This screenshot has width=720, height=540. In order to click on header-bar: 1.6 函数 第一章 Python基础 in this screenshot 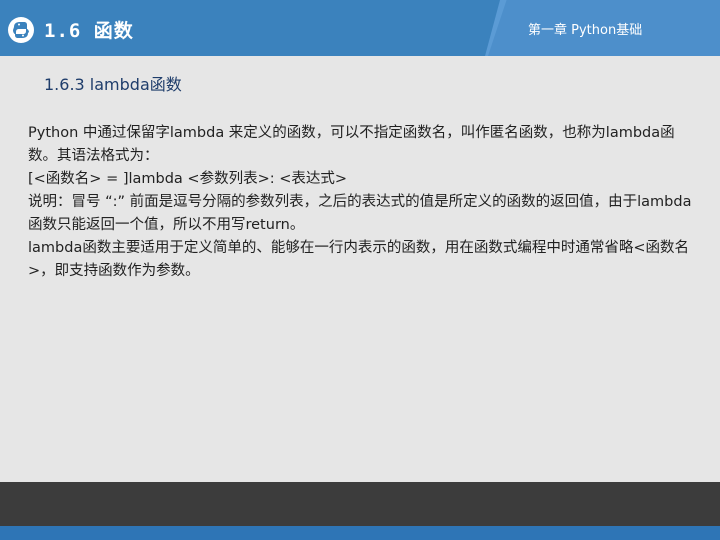, I will do `click(360, 28)`.